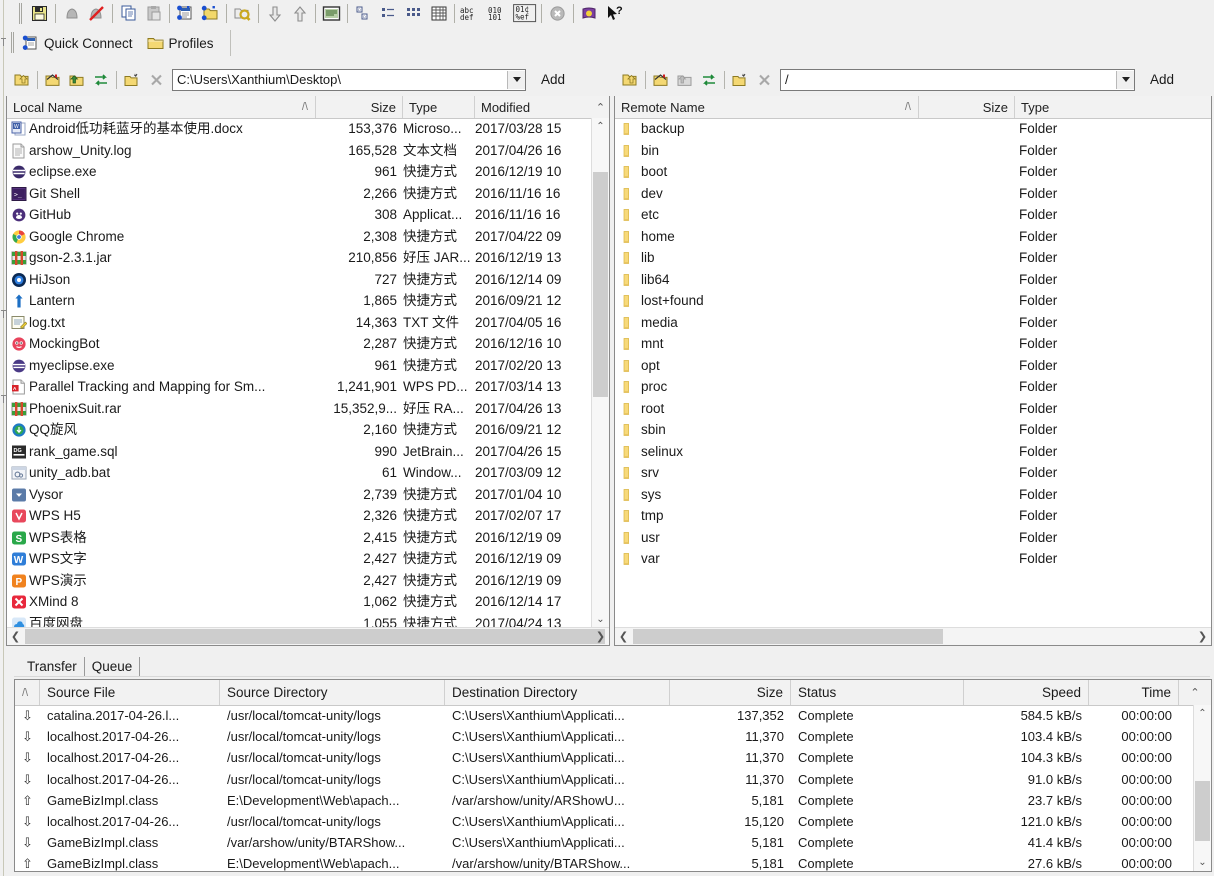  I want to click on remote-horizontal-scrollbar: ❮ ❯, so click(913, 636).